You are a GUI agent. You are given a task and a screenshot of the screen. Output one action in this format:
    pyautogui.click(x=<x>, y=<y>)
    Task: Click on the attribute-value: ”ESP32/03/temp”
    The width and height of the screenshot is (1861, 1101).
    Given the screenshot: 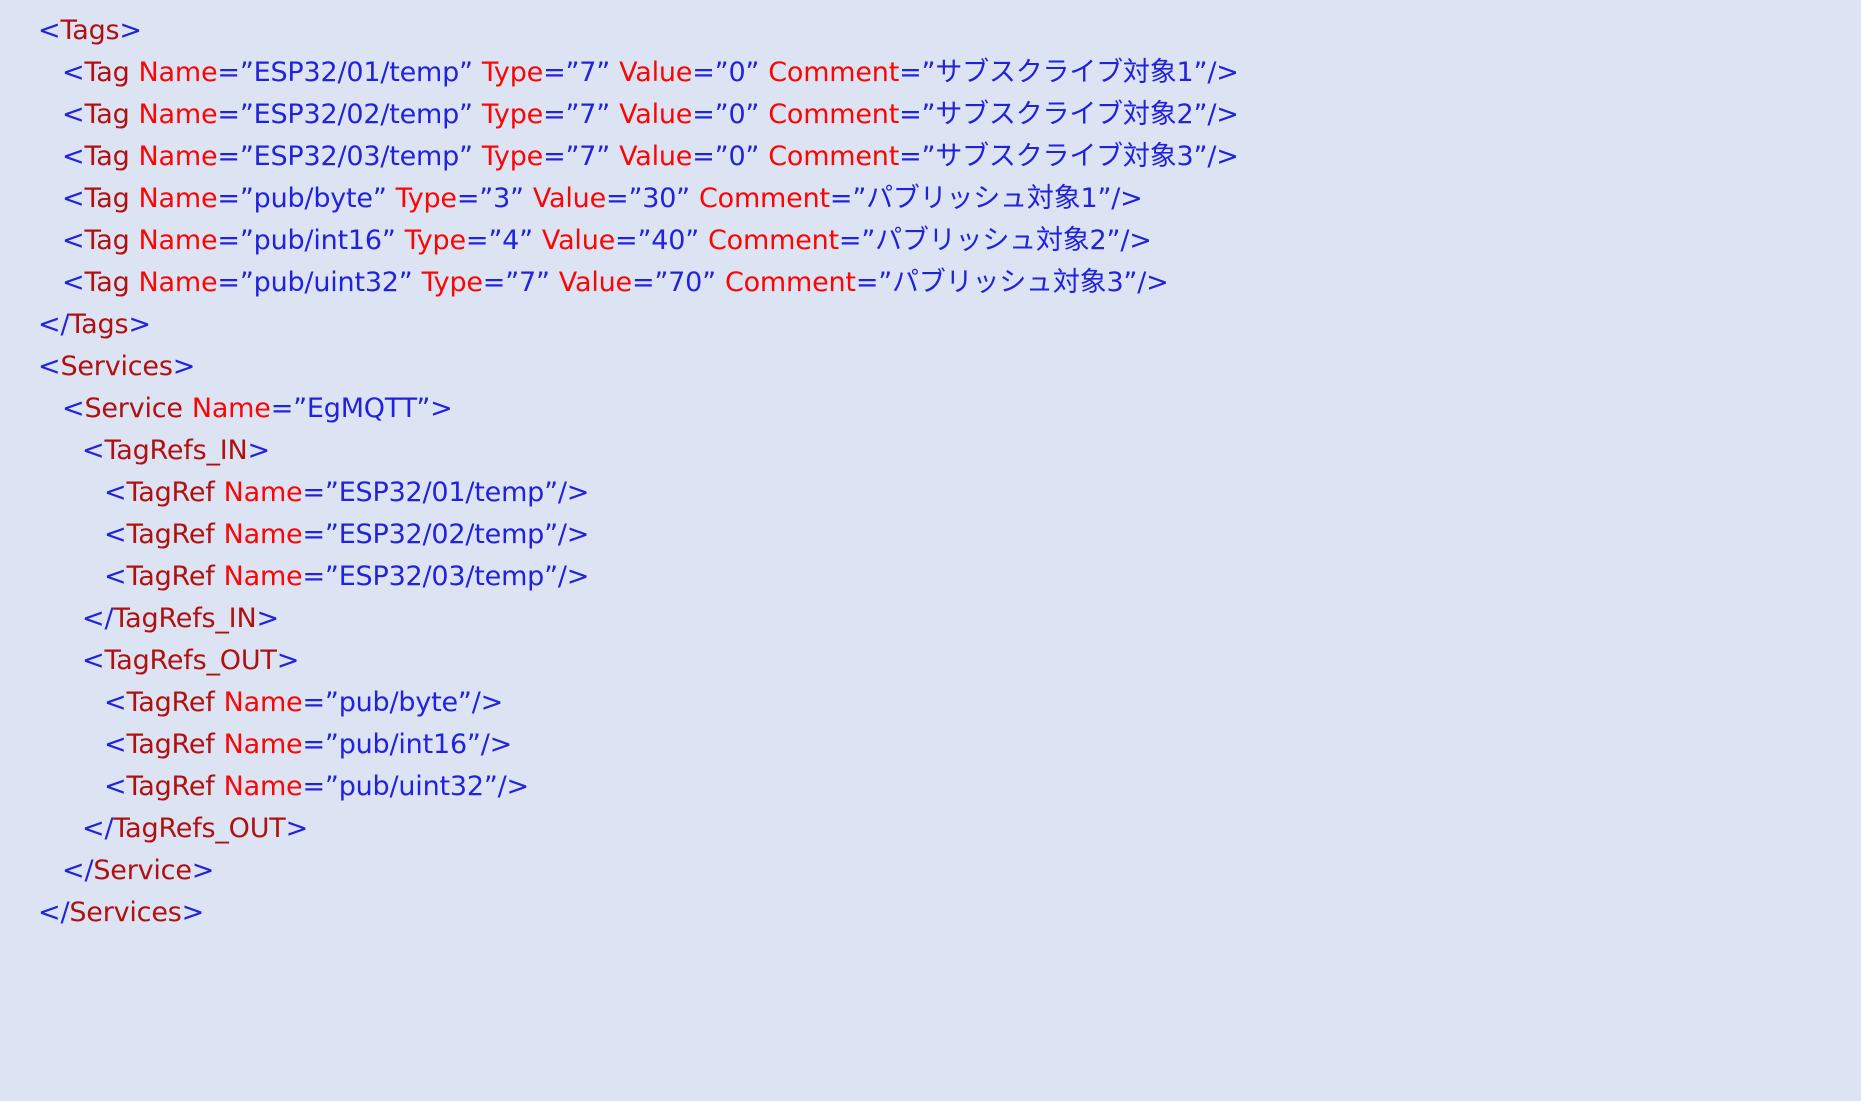 What is the action you would take?
    pyautogui.click(x=356, y=156)
    